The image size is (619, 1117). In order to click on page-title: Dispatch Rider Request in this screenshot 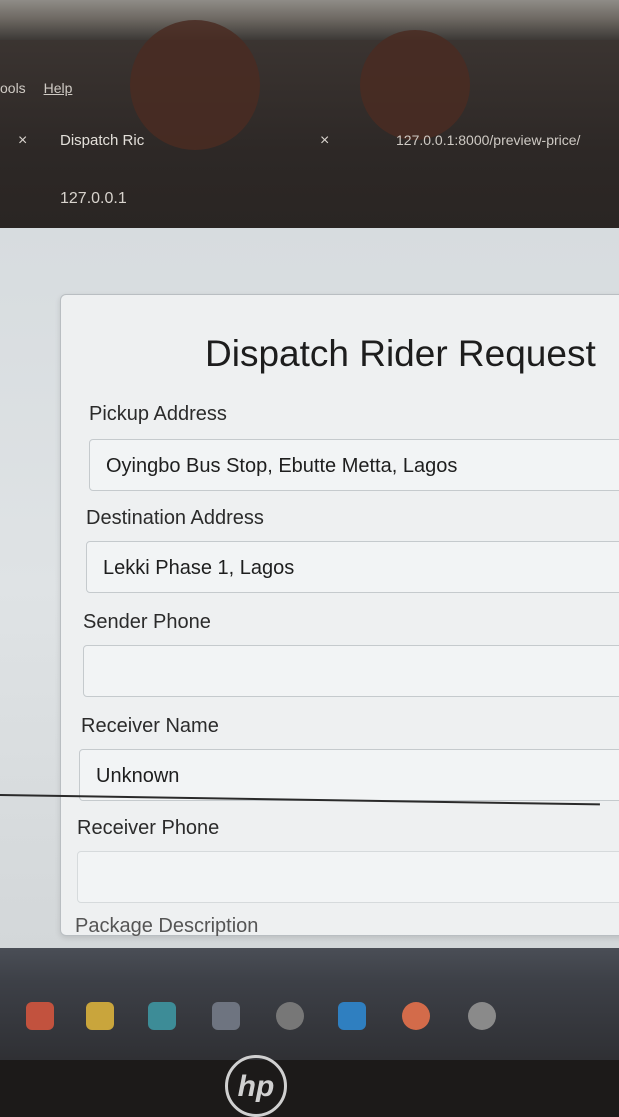, I will do `click(400, 353)`.